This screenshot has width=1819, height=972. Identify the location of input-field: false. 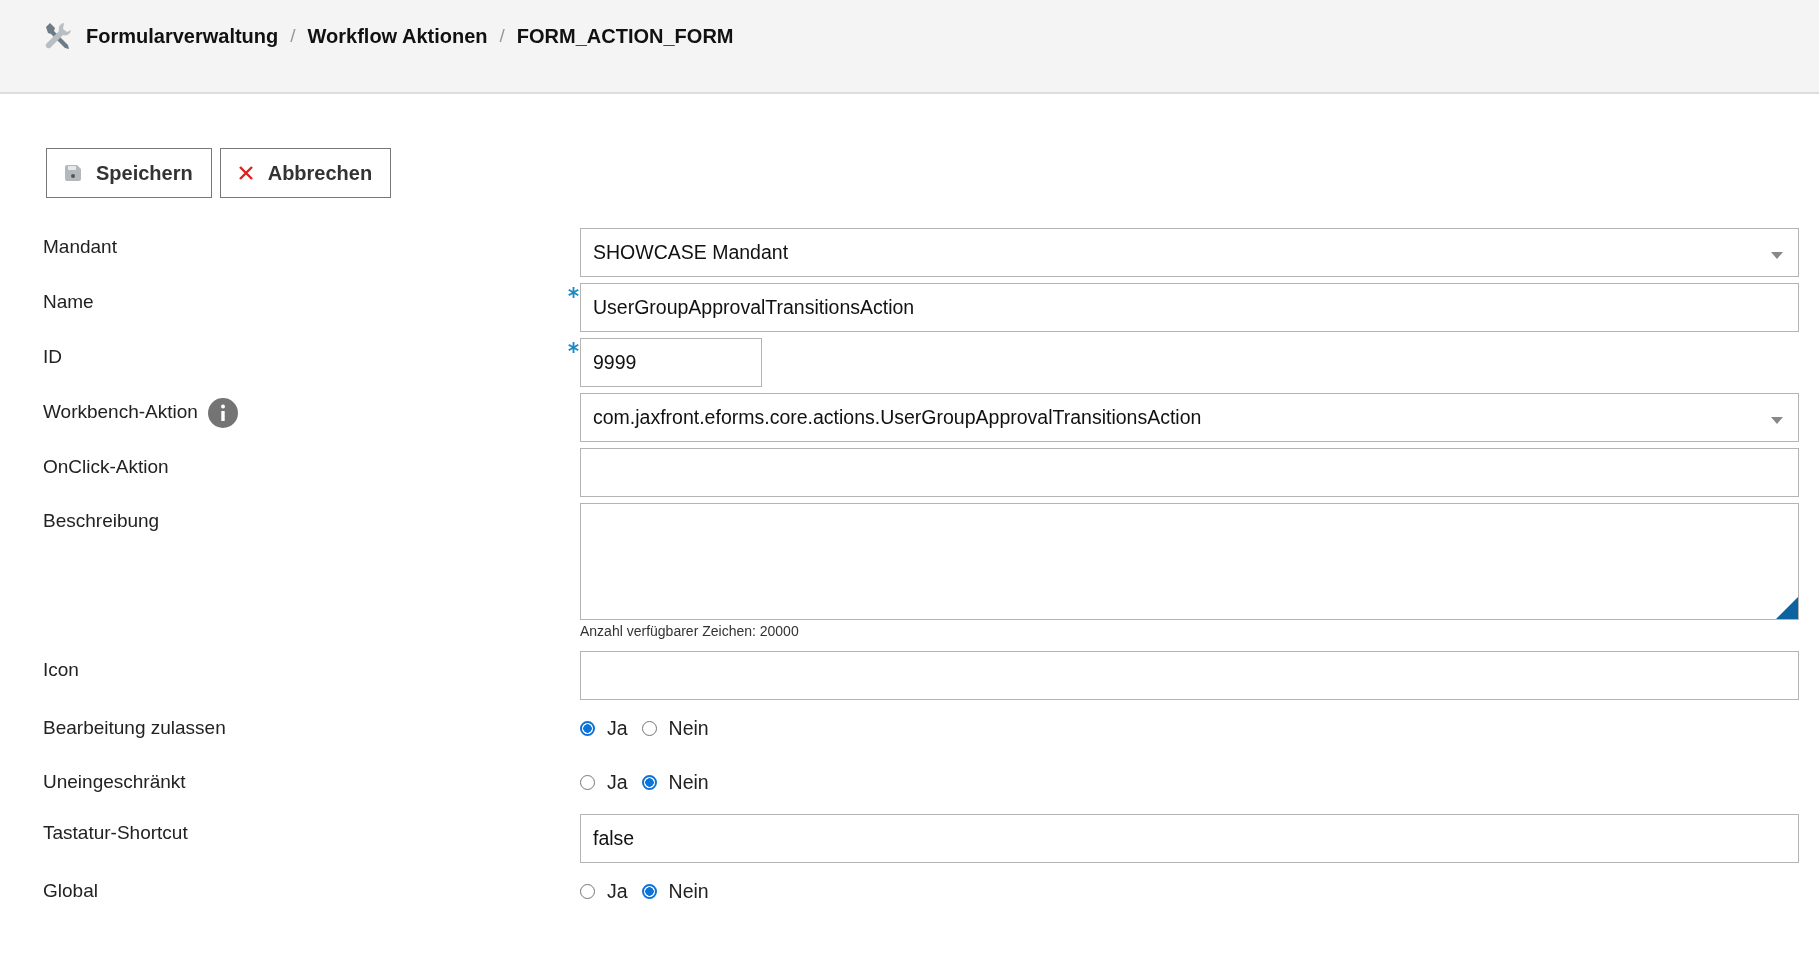
(1189, 838).